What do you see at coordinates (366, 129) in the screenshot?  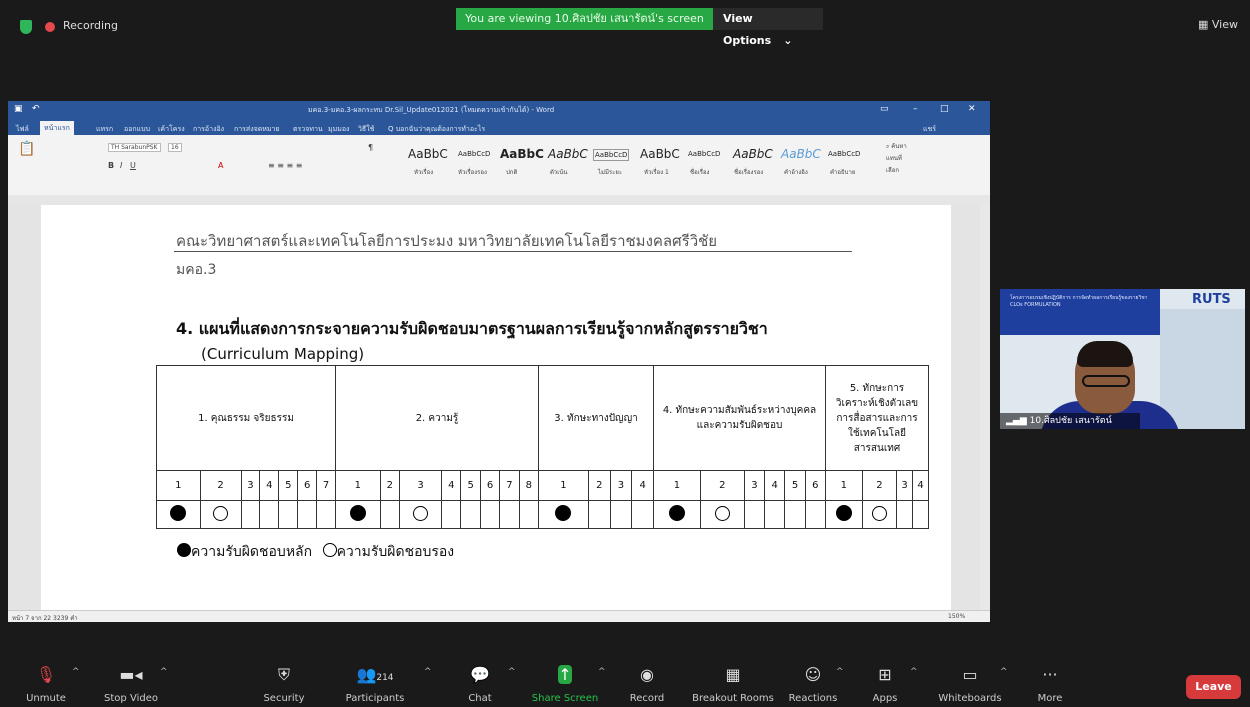 I see `tab-help: วิธีใช้` at bounding box center [366, 129].